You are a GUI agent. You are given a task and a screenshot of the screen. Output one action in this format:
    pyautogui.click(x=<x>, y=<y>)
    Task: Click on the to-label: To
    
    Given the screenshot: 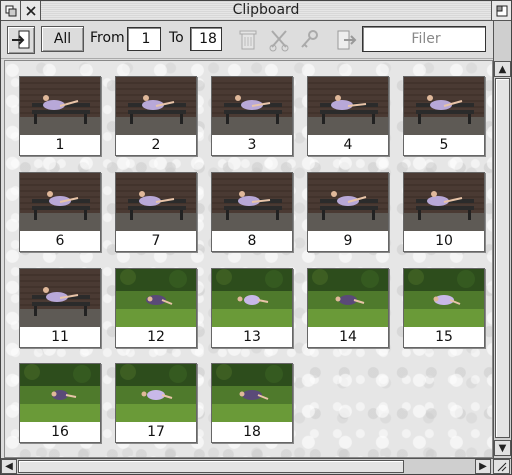 What is the action you would take?
    pyautogui.click(x=176, y=38)
    